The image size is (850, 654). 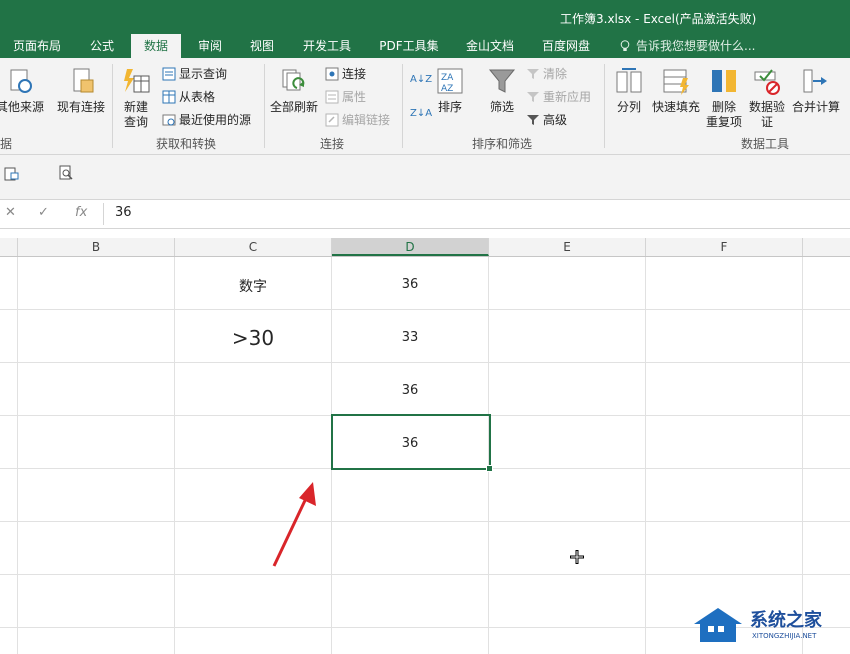 I want to click on remove-duplicates-icon, so click(x=724, y=81).